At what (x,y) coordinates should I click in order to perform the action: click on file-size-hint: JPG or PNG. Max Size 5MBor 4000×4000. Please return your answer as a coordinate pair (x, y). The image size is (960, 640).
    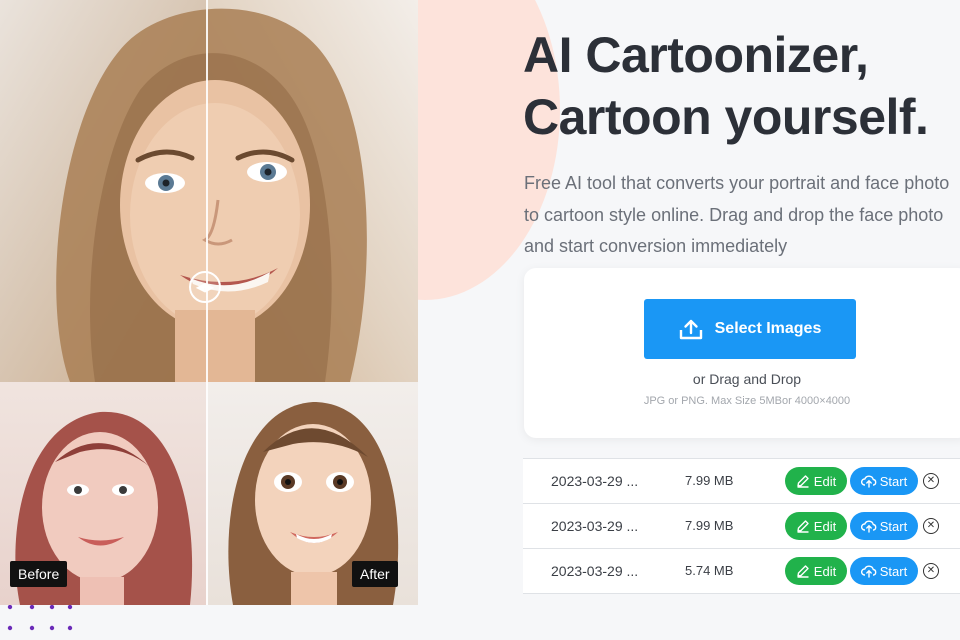
    Looking at the image, I should click on (747, 401).